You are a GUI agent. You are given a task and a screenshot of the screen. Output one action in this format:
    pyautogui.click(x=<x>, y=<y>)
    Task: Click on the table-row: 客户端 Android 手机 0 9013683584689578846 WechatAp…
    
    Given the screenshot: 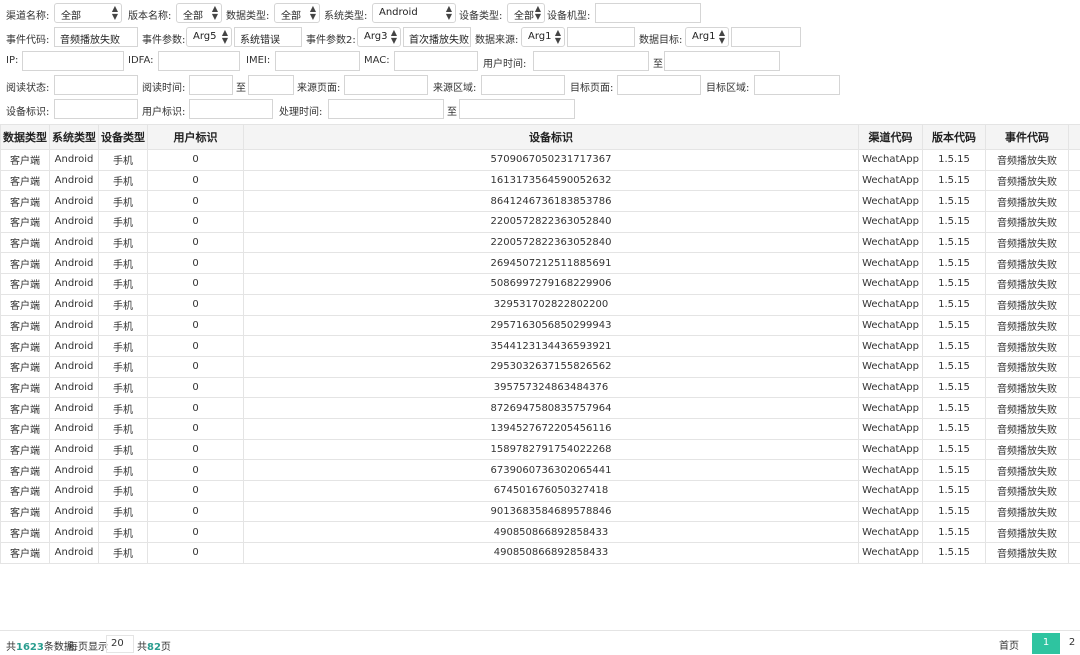 What is the action you would take?
    pyautogui.click(x=540, y=511)
    